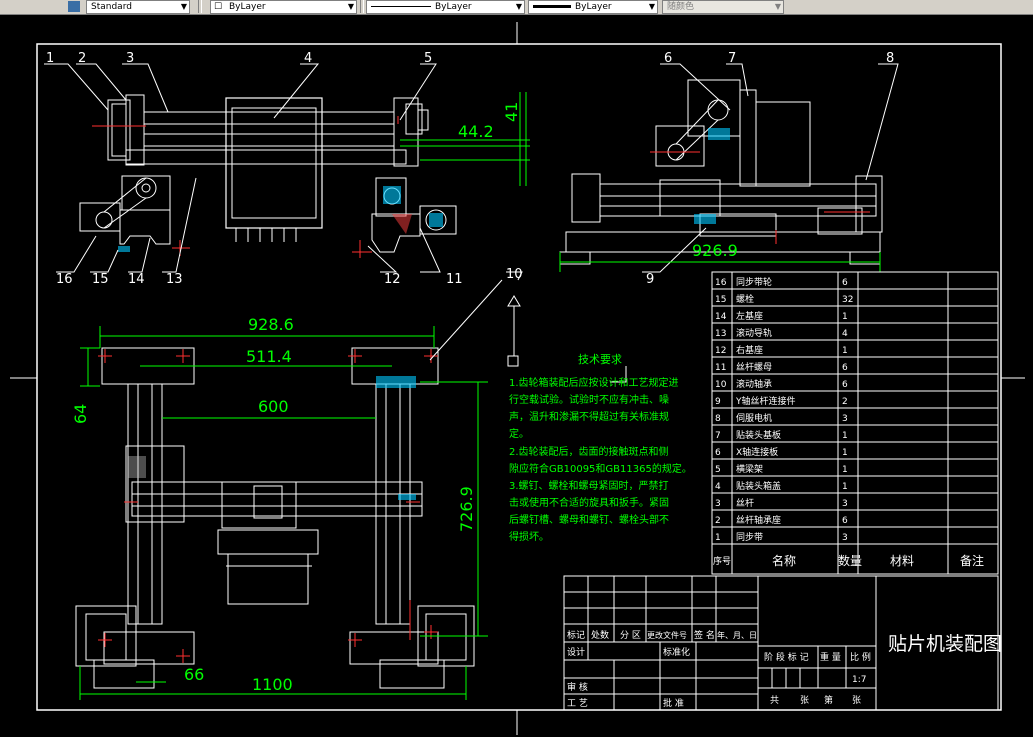  What do you see at coordinates (673, 703) in the screenshot?
I see `tb-pizhun: 批 准` at bounding box center [673, 703].